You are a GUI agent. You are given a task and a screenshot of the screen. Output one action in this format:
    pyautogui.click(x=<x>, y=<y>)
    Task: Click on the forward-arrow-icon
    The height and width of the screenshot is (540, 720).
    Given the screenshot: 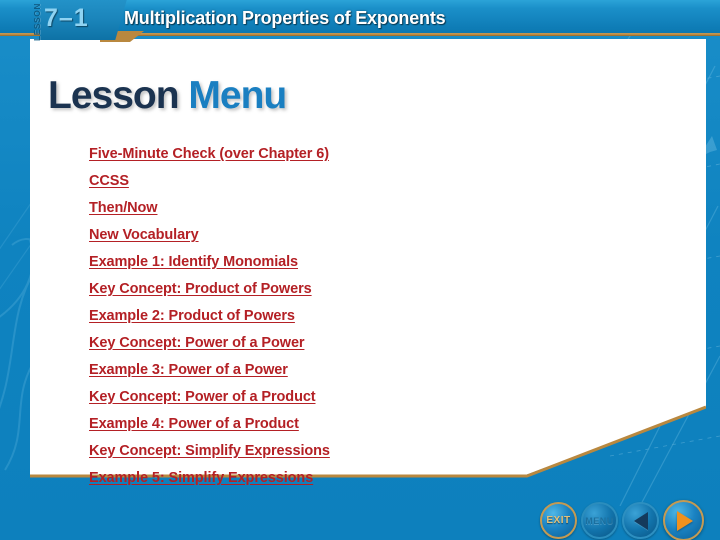 What is the action you would take?
    pyautogui.click(x=685, y=520)
    